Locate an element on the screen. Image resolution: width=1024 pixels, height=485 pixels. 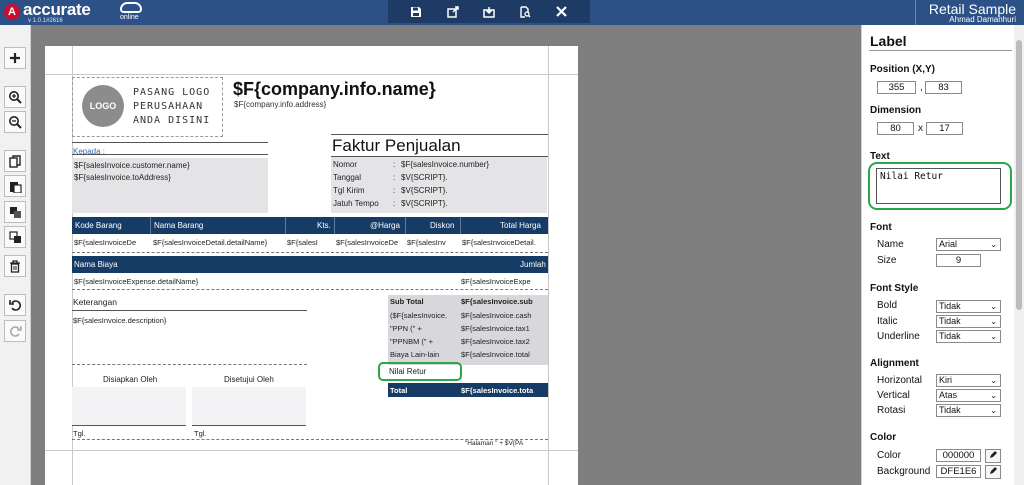
add-element-button is located at coordinates (15, 58).